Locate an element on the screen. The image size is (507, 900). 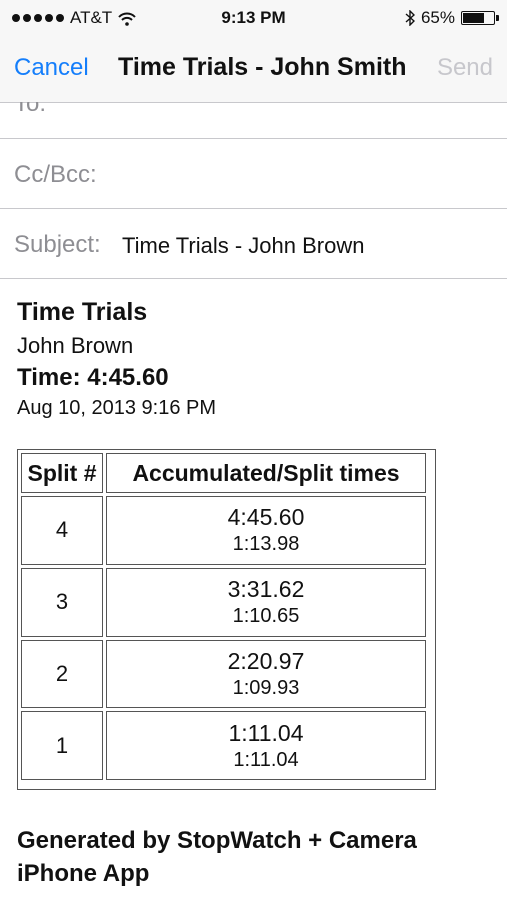
split-number-cell: 3 is located at coordinates (62, 602).